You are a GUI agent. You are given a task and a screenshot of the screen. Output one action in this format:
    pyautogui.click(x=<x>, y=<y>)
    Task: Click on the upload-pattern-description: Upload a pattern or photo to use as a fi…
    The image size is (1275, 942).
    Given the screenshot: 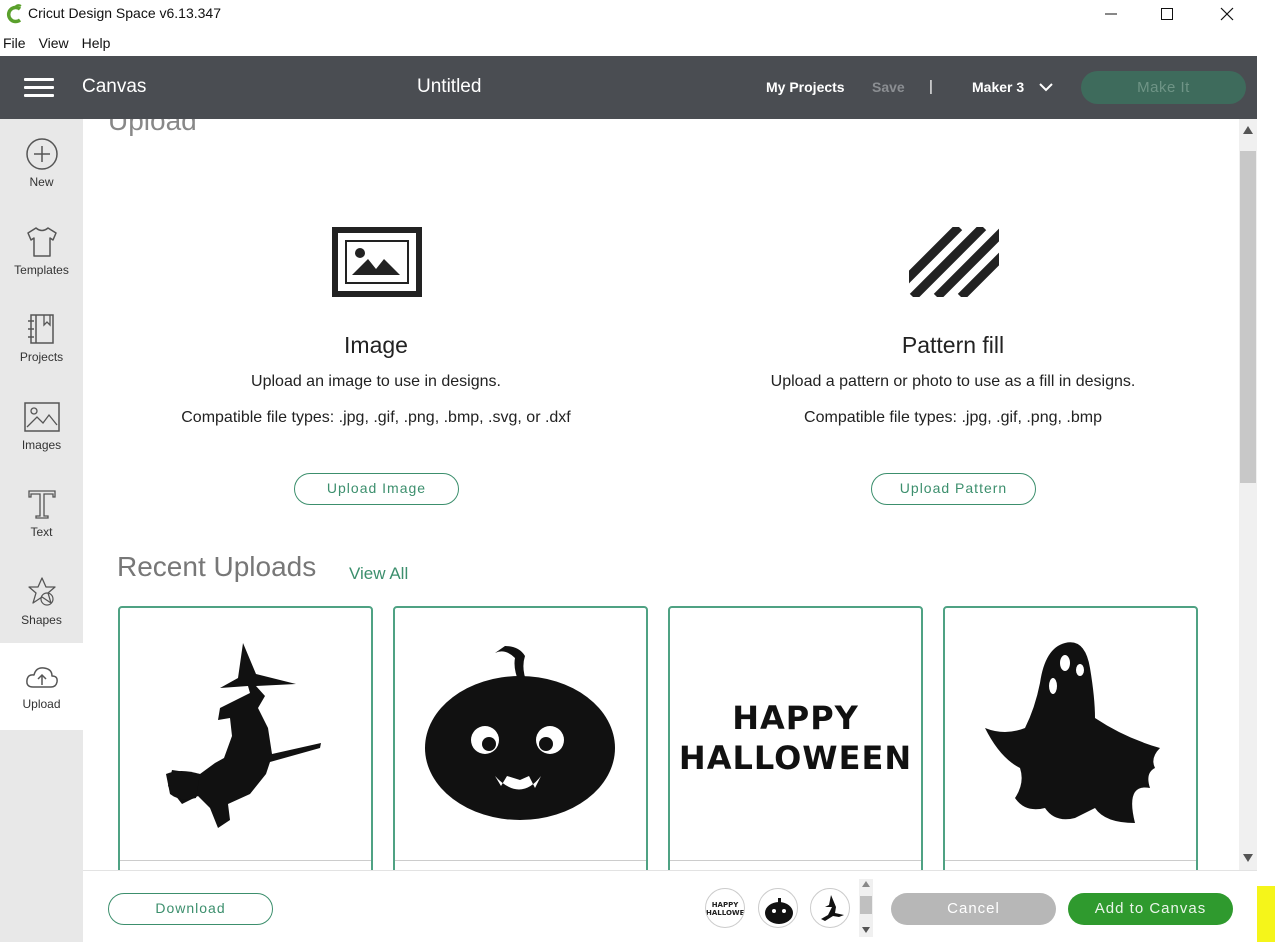 What is the action you would take?
    pyautogui.click(x=953, y=381)
    